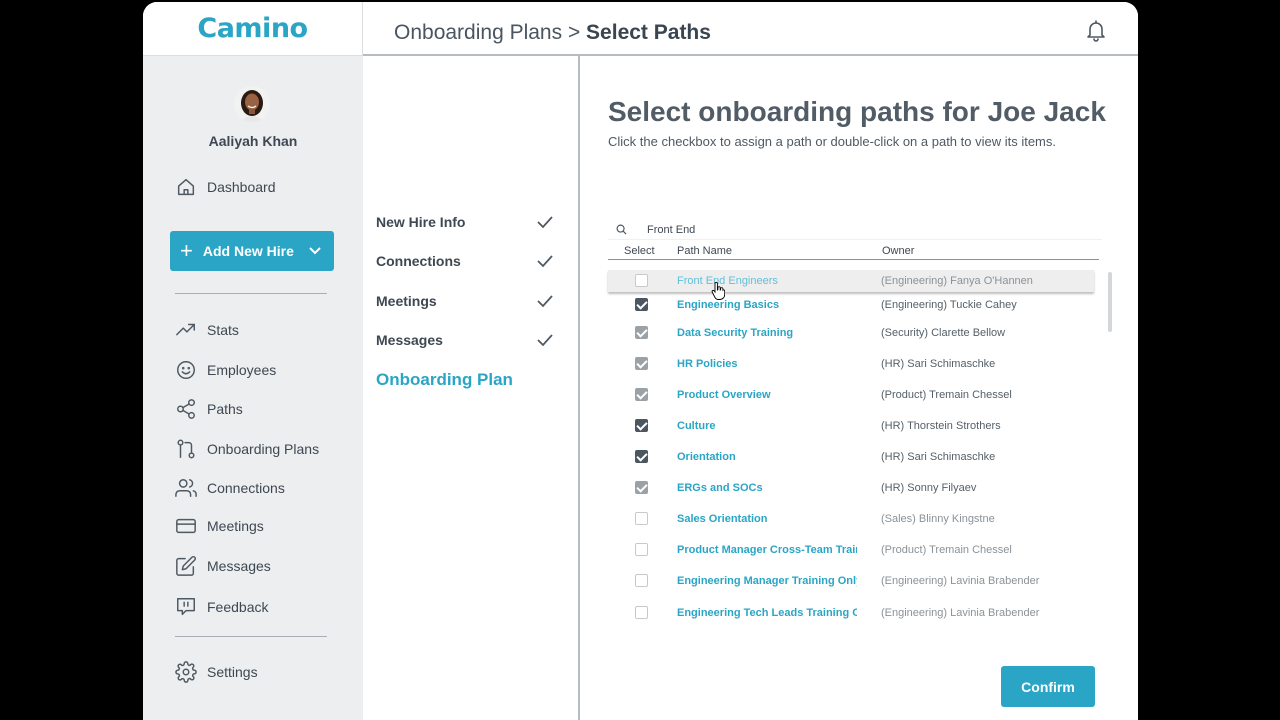 The height and width of the screenshot is (720, 1280). Describe the element at coordinates (957, 281) in the screenshot. I see `path-owner: (Engineering) Fanya O'Hannen` at that location.